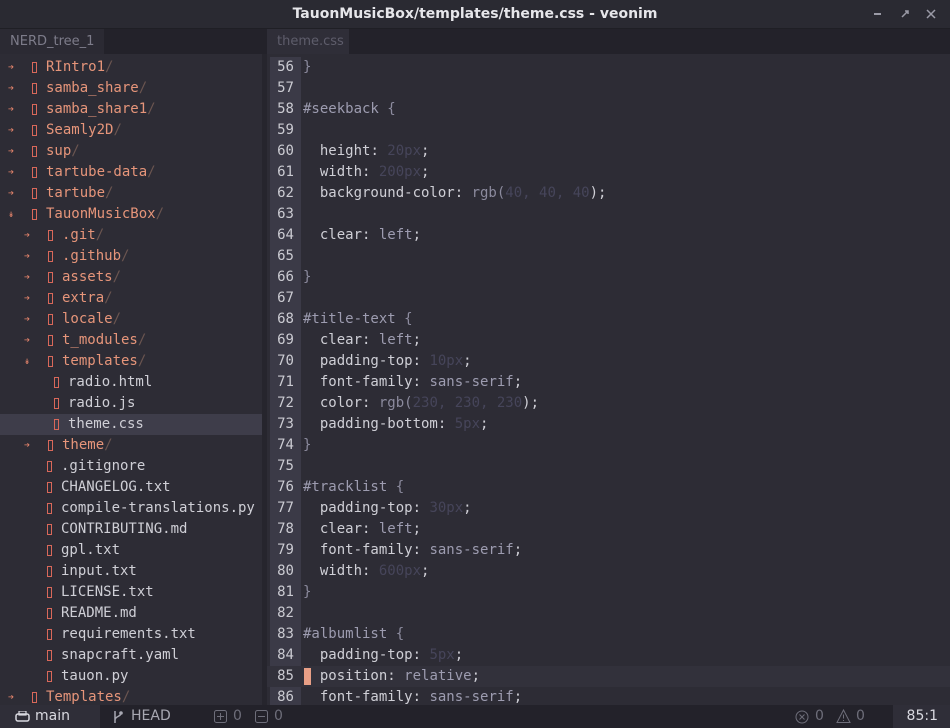 The width and height of the screenshot is (950, 728). I want to click on tree-folder: ➔ RIntro1/, so click(131, 67).